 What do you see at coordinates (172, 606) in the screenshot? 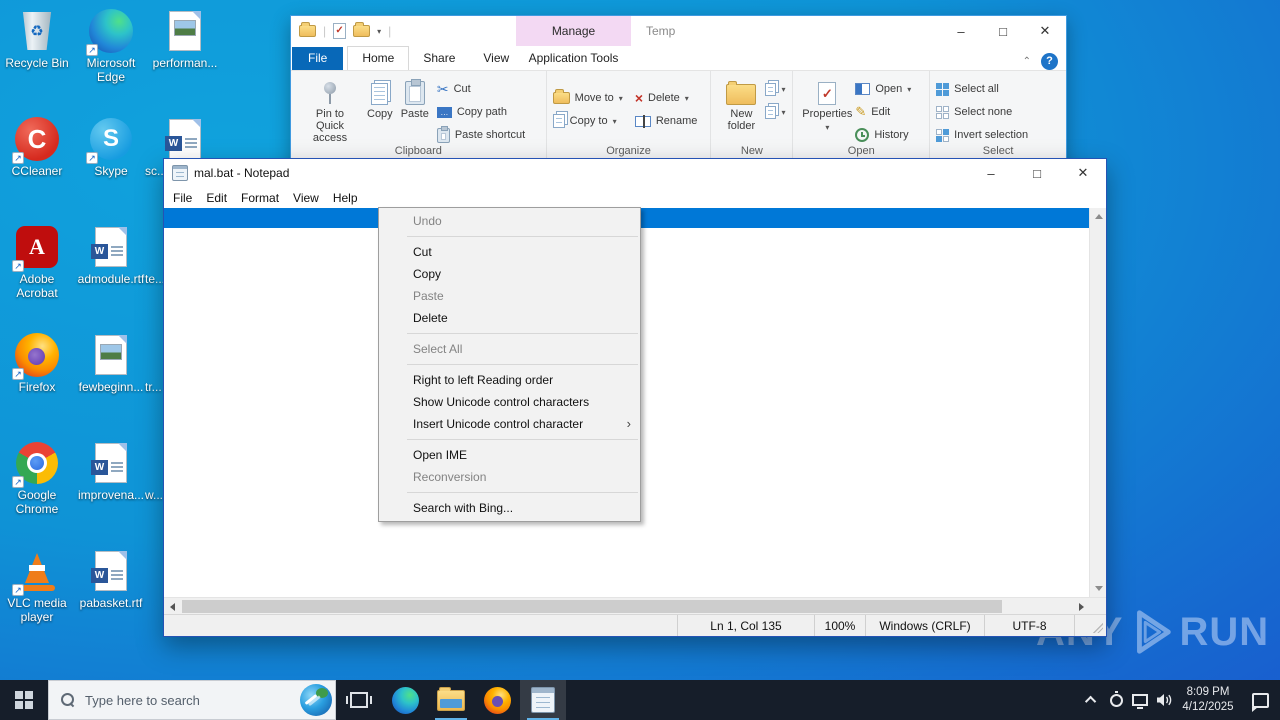
I see `scroll-left-icon` at bounding box center [172, 606].